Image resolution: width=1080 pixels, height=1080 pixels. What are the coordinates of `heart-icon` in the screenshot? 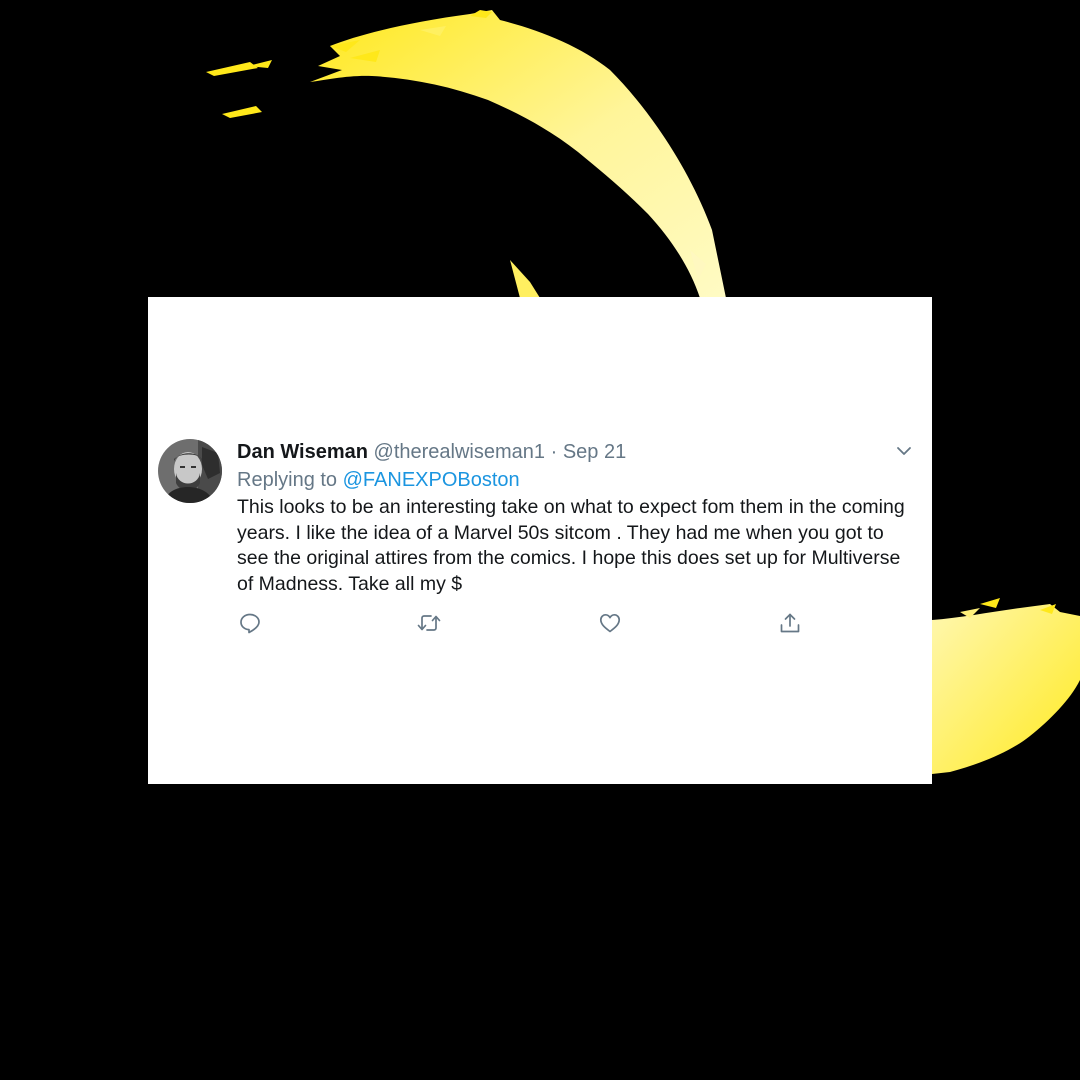 It's located at (610, 623).